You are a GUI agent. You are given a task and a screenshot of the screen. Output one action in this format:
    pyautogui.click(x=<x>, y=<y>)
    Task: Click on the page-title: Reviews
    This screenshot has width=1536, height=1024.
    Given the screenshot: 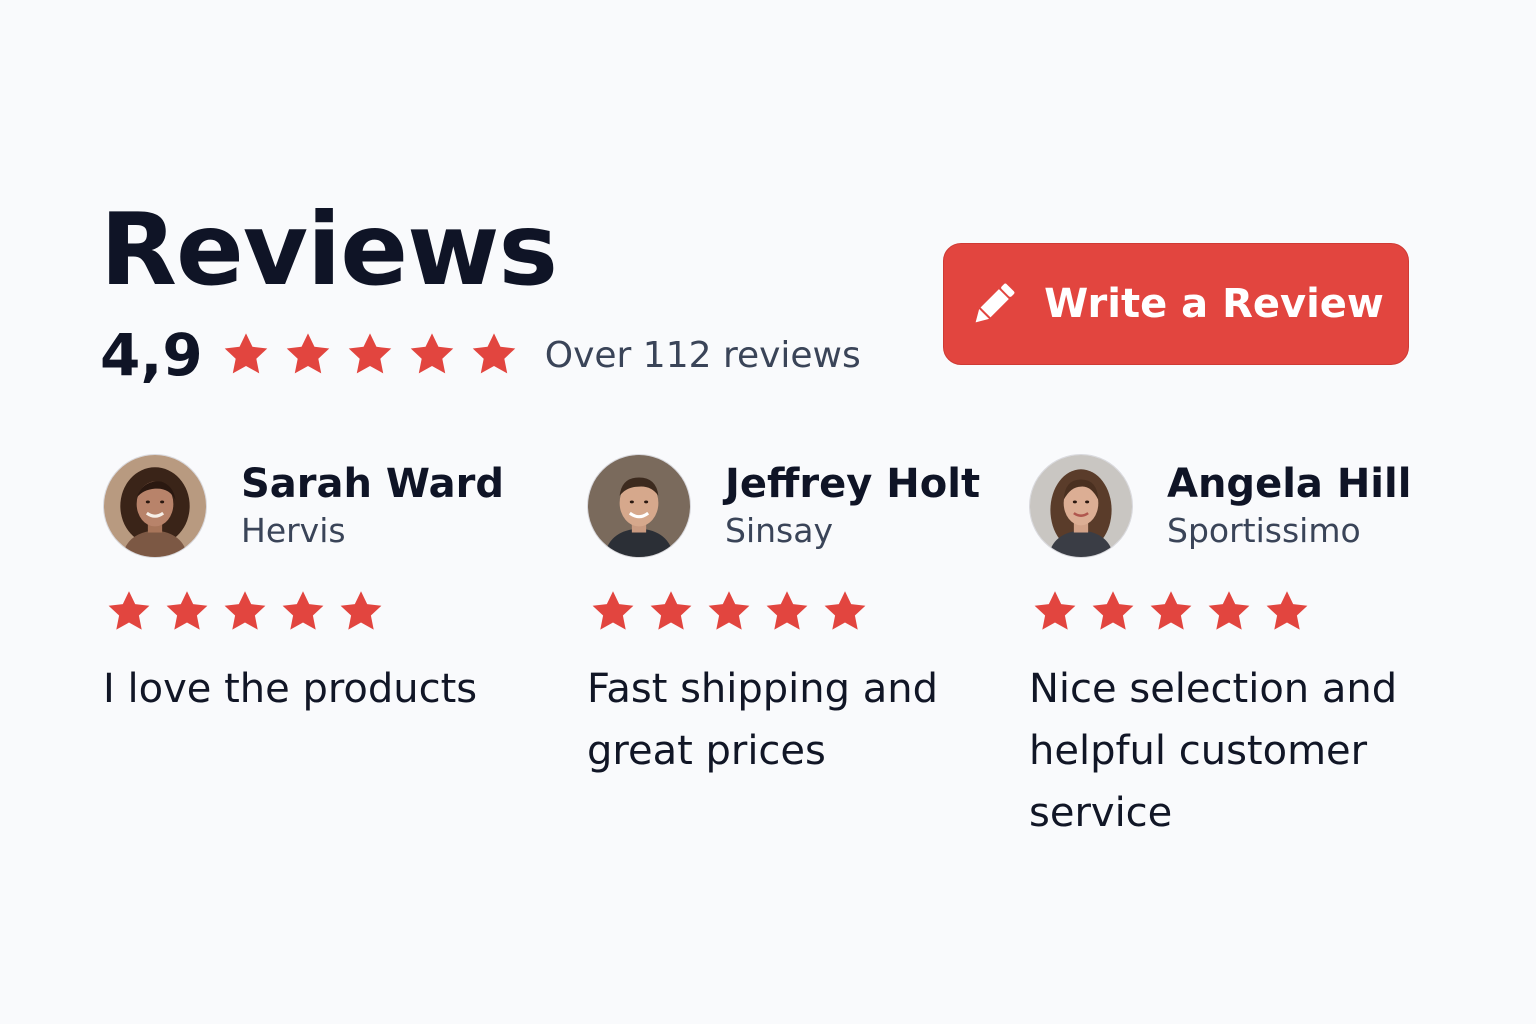 What is the action you would take?
    pyautogui.click(x=329, y=249)
    